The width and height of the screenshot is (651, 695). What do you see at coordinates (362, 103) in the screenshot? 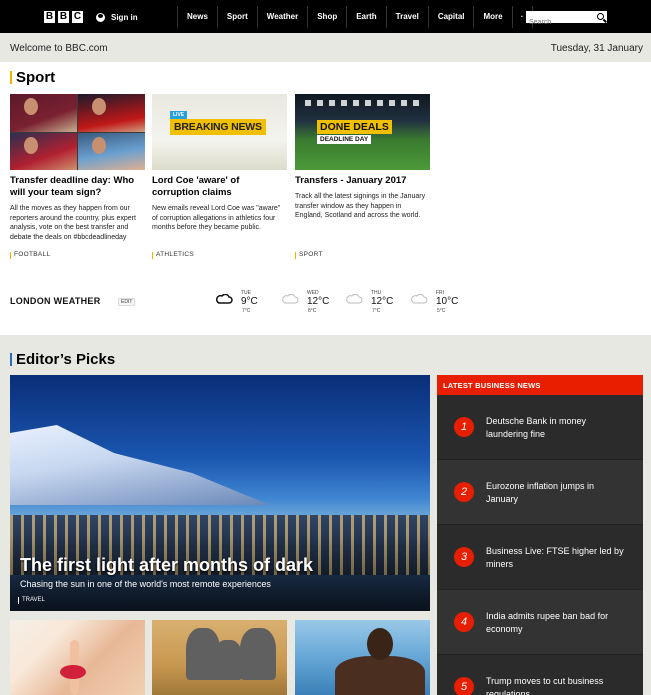
I see `stadium-lights` at bounding box center [362, 103].